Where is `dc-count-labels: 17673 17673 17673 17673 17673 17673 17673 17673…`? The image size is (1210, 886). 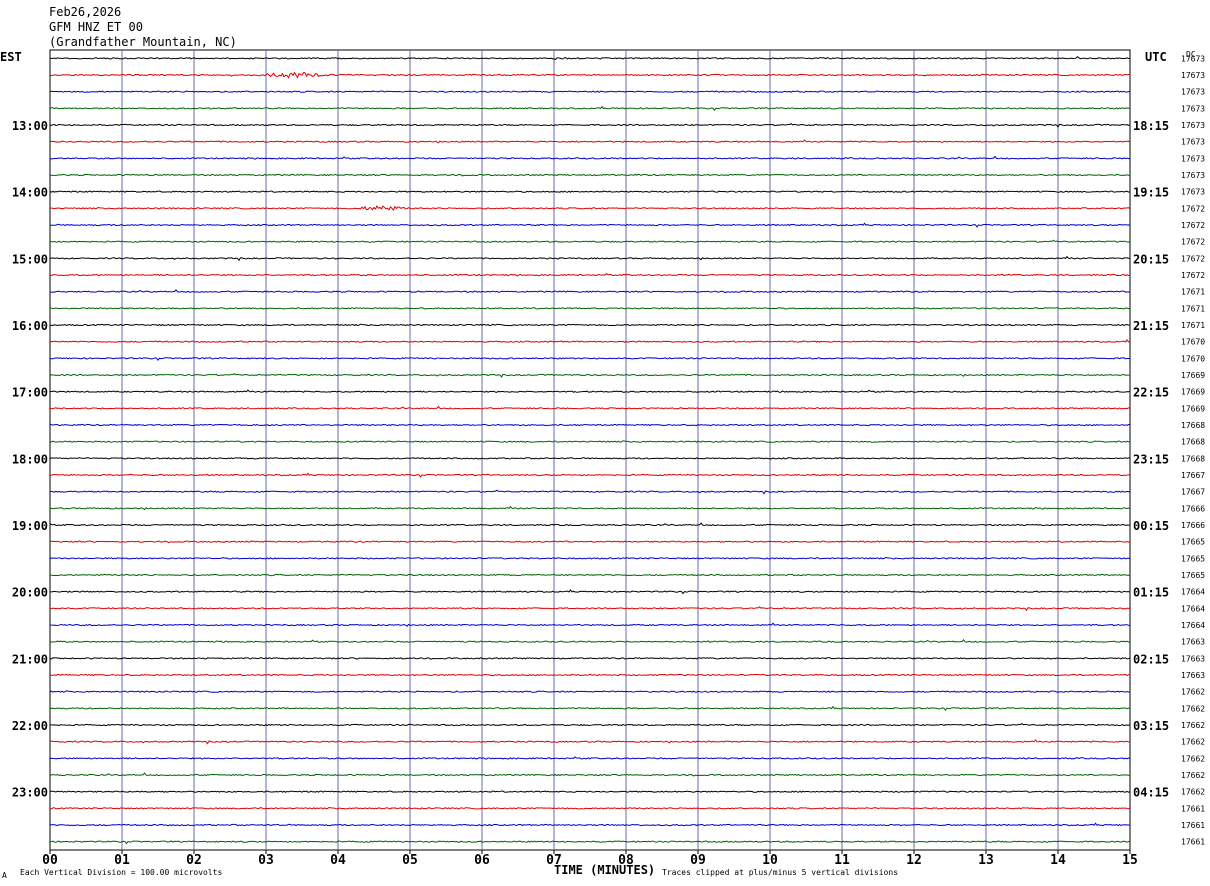 dc-count-labels: 17673 17673 17673 17673 17673 17673 17673 17673… is located at coordinates (1193, 450).